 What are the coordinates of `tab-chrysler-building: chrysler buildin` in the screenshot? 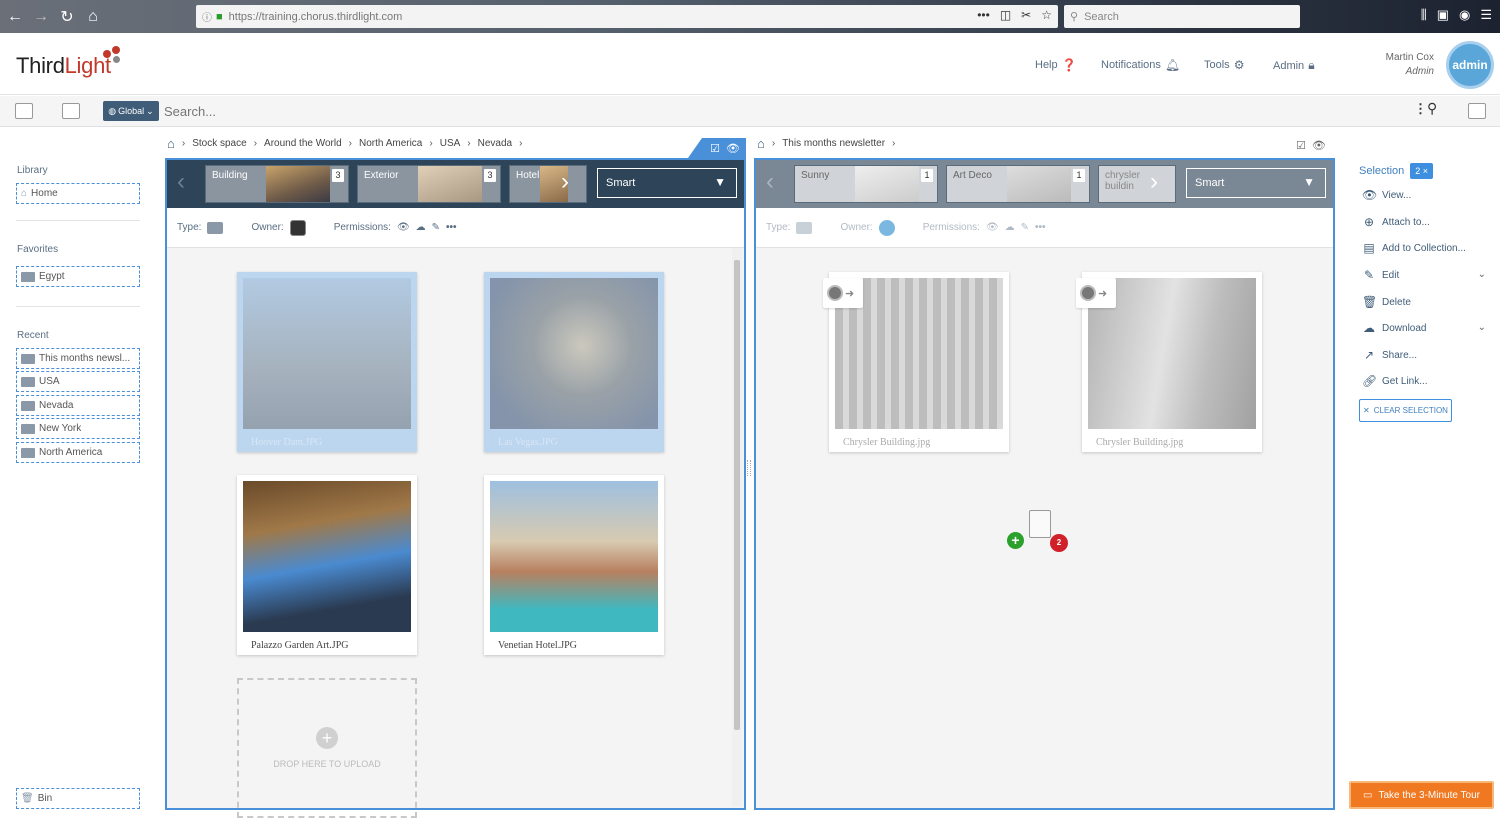 It's located at (1137, 184).